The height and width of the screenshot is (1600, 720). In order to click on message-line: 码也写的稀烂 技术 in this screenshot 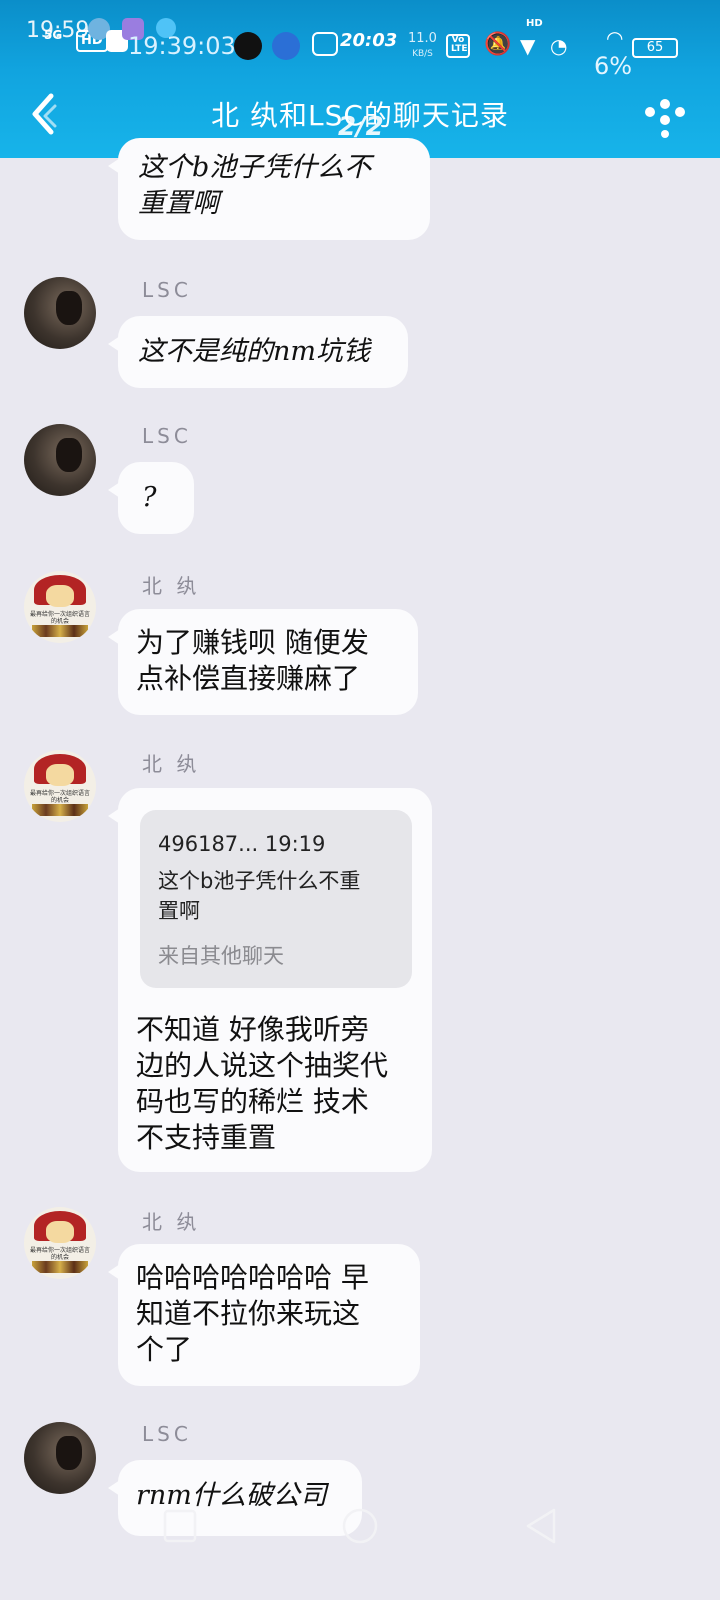, I will do `click(252, 1101)`.